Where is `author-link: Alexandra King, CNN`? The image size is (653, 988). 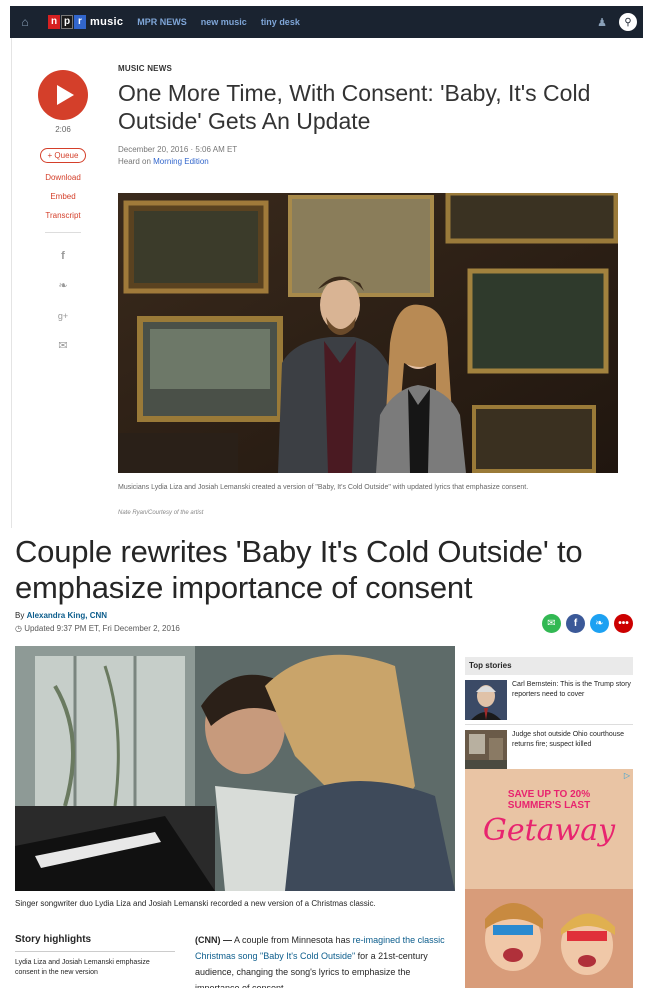
author-link: Alexandra King, CNN is located at coordinates (67, 615).